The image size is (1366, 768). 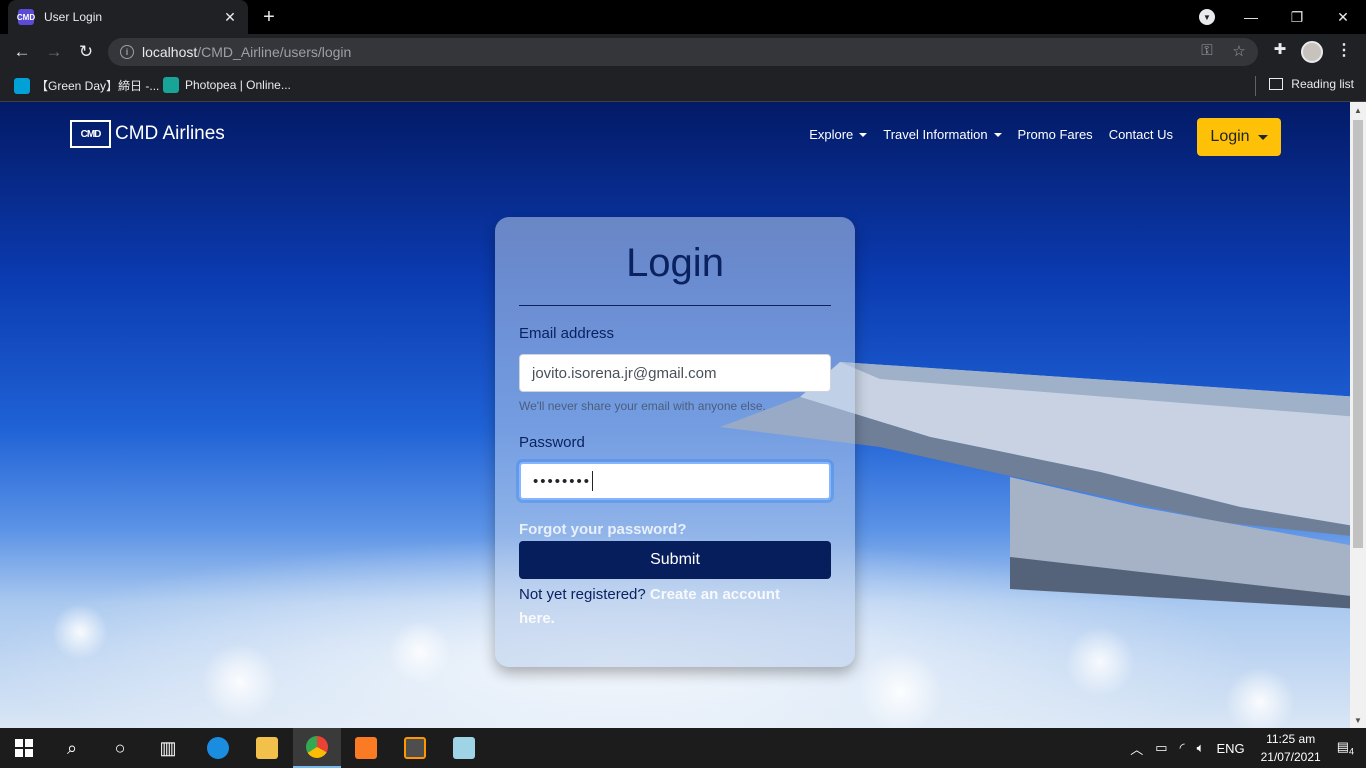 What do you see at coordinates (675, 305) in the screenshot?
I see `title-divider` at bounding box center [675, 305].